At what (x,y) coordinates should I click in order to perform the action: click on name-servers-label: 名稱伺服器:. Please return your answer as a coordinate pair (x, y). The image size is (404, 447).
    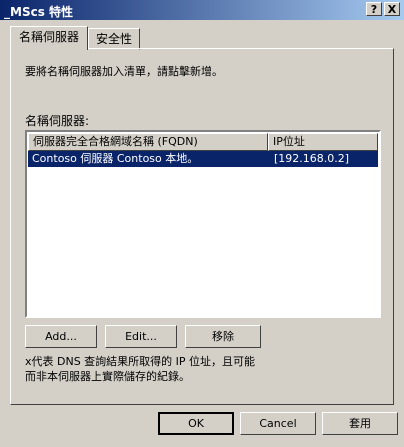
    Looking at the image, I should click on (57, 121).